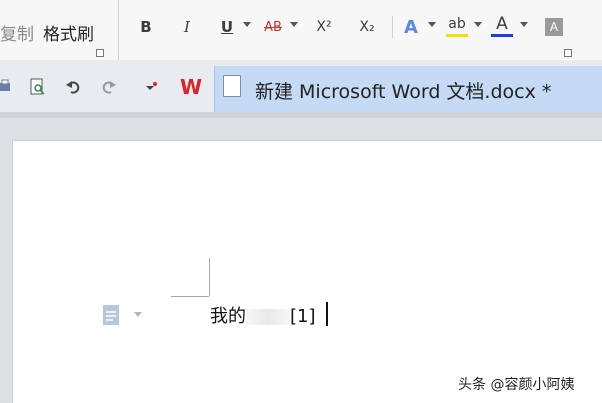 Image resolution: width=602 pixels, height=403 pixels. Describe the element at coordinates (118, 30) in the screenshot. I see `ribbon-separator` at that location.